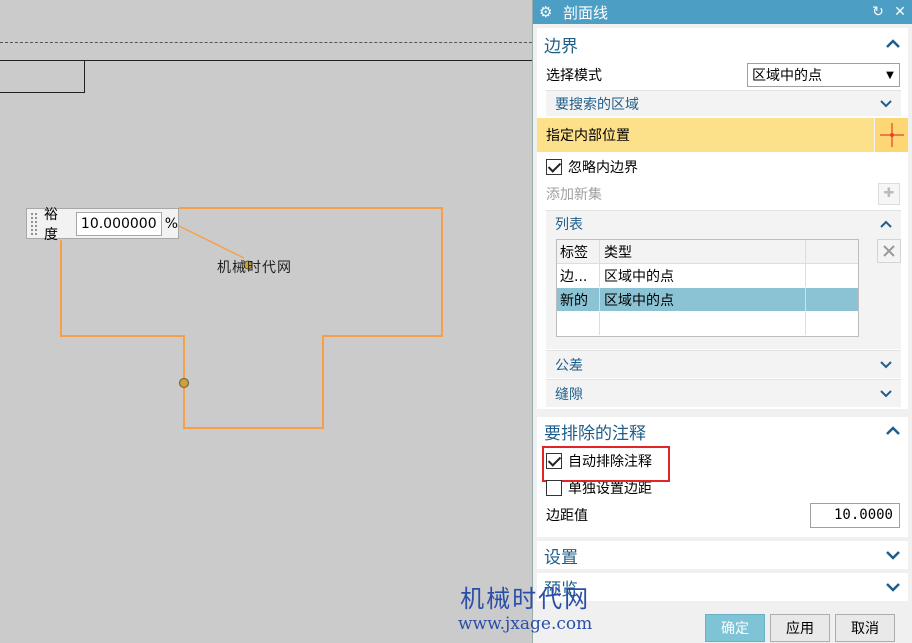 The image size is (912, 643). I want to click on watermark-url: www.jxage.com, so click(525, 624).